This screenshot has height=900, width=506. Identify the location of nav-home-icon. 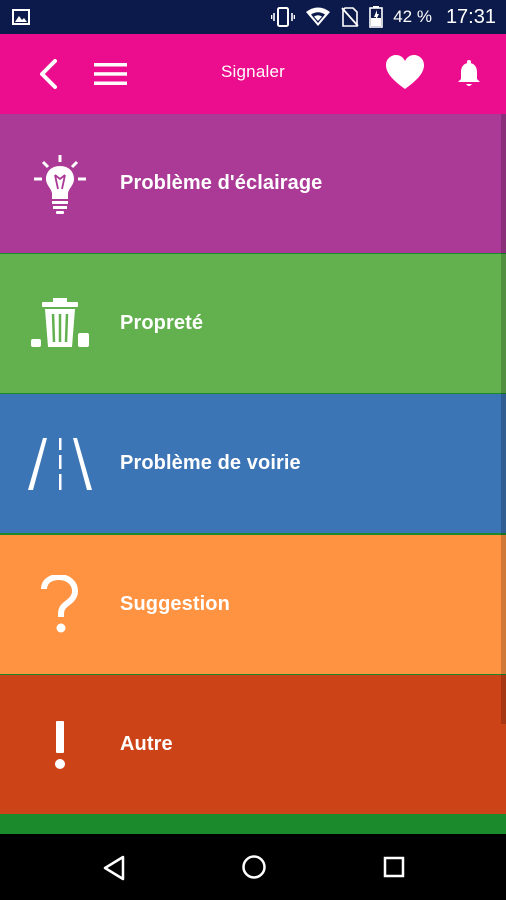
(254, 867).